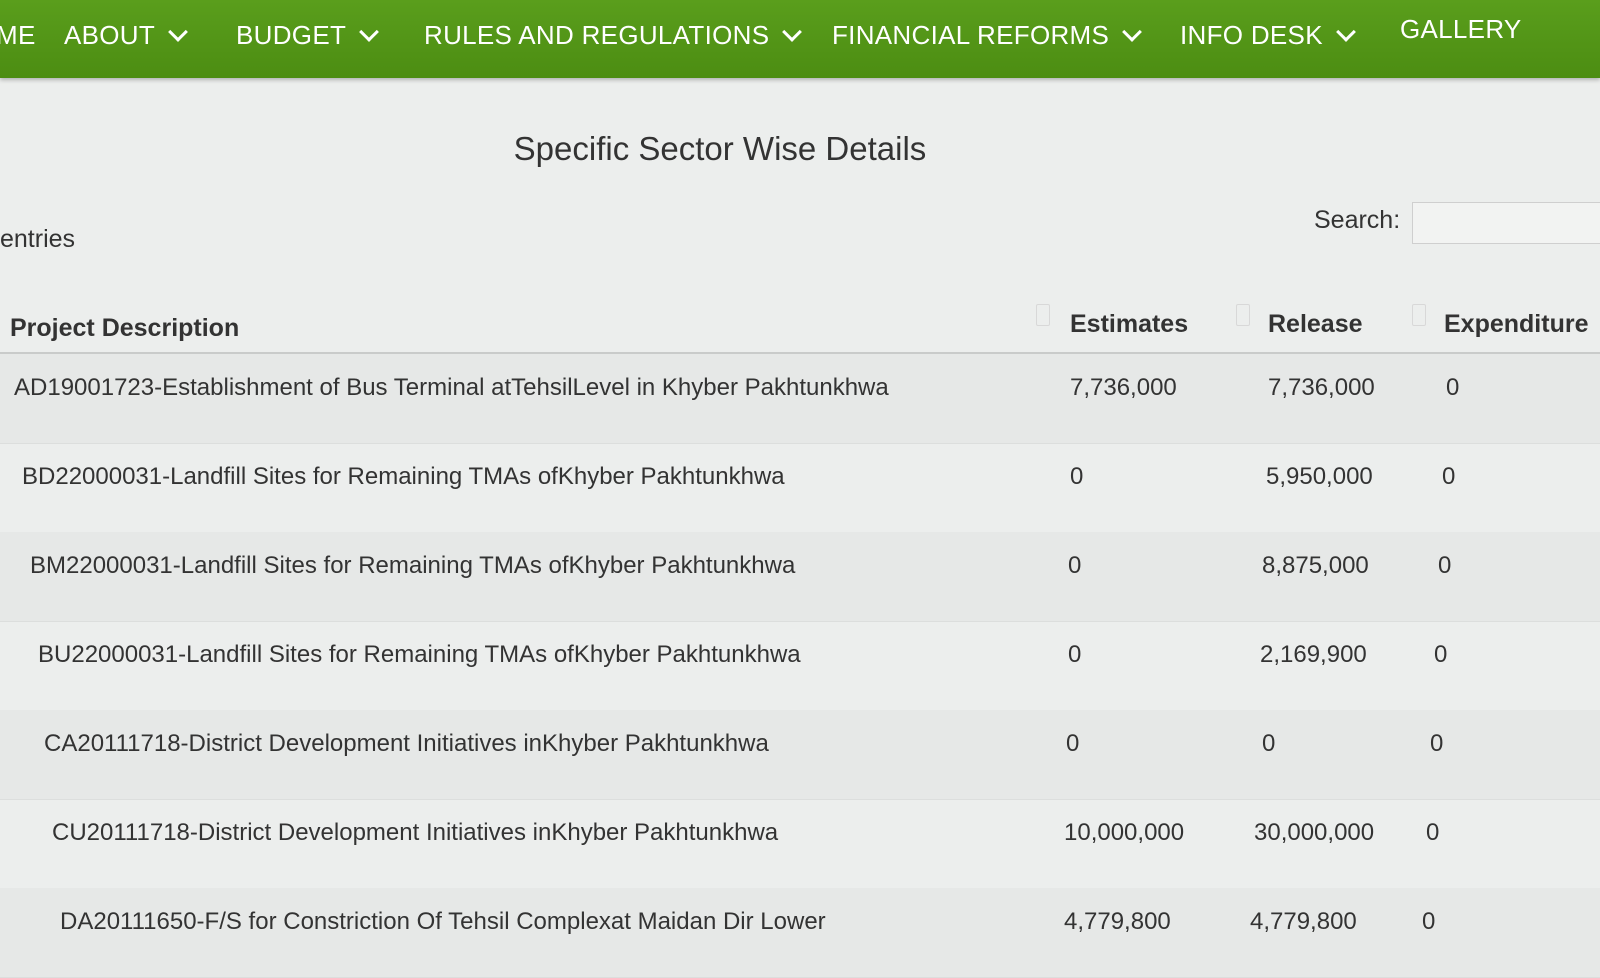  Describe the element at coordinates (1117, 921) in the screenshot. I see `cell-estimates: 4,779,800` at that location.